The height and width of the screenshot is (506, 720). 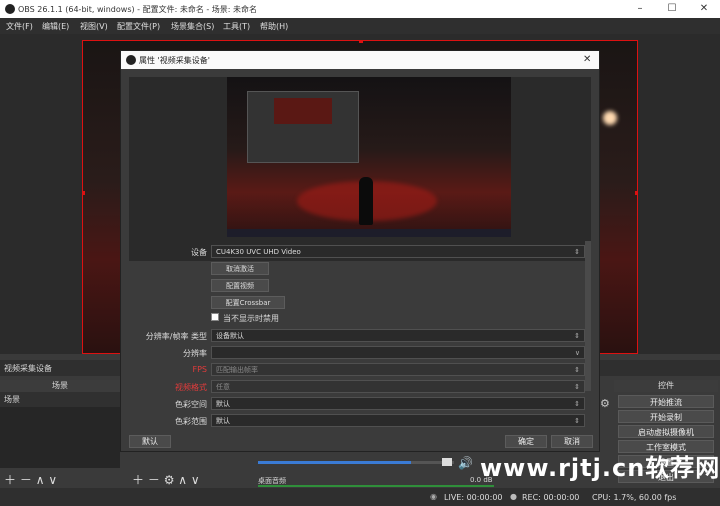 I want to click on fps-select: 匹配输出帧率 ⇕, so click(x=398, y=369).